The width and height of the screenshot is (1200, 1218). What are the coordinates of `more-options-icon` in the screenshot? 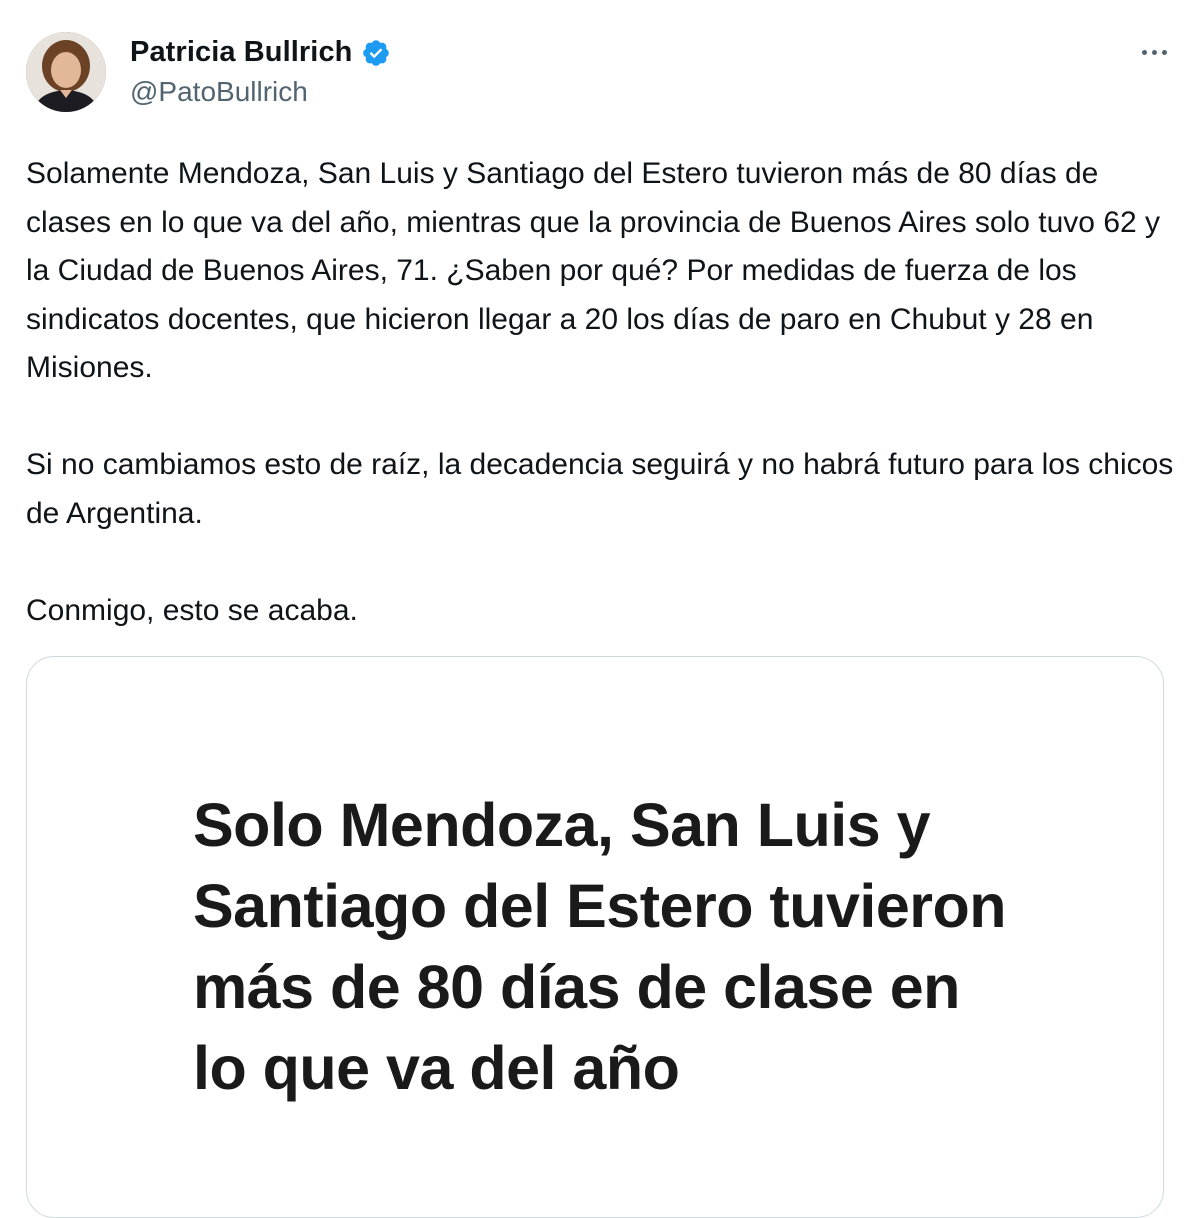 It's located at (1154, 52).